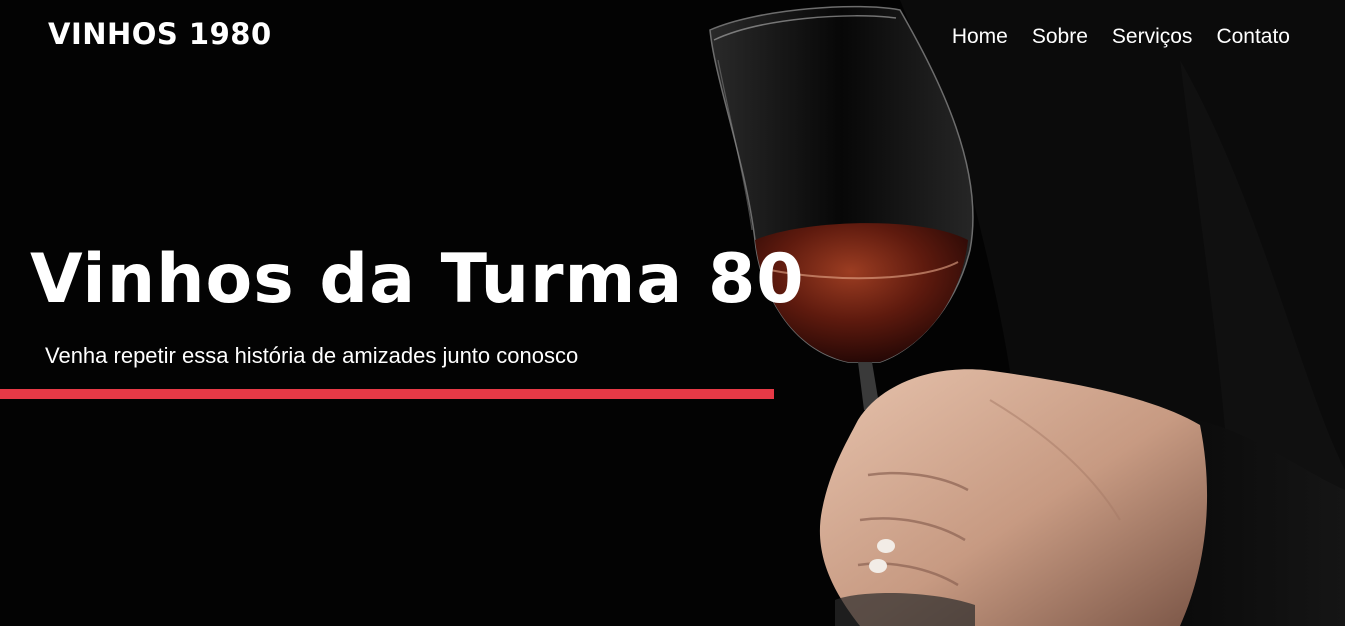 The height and width of the screenshot is (626, 1345). I want to click on nav-link-contato: Contato, so click(1253, 36).